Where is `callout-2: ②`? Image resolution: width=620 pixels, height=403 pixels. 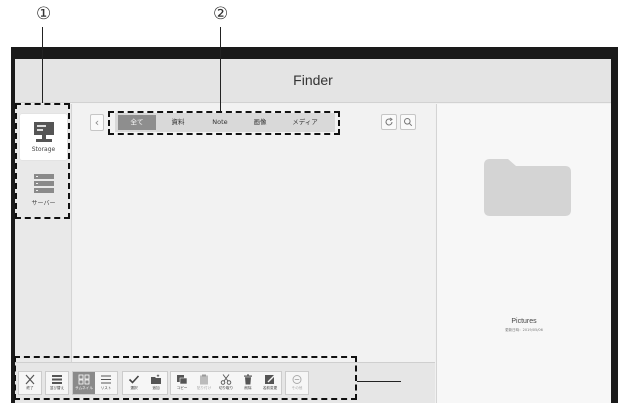
callout-2: ② is located at coordinates (221, 14).